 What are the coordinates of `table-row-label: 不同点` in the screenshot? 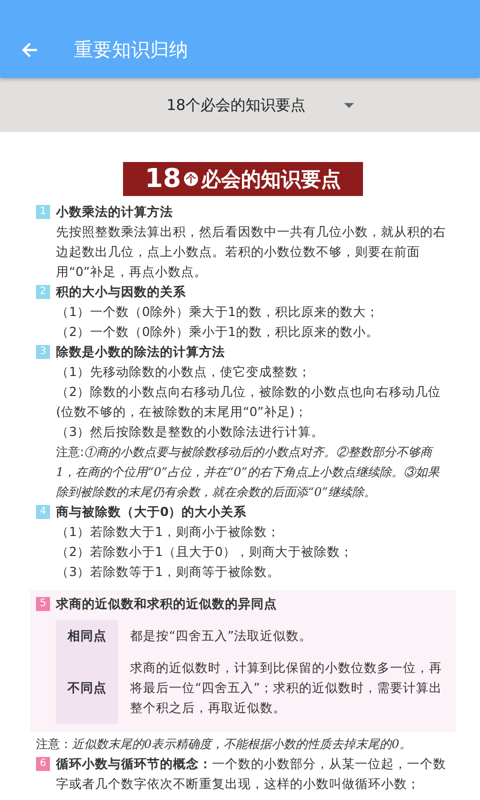 It's located at (87, 688).